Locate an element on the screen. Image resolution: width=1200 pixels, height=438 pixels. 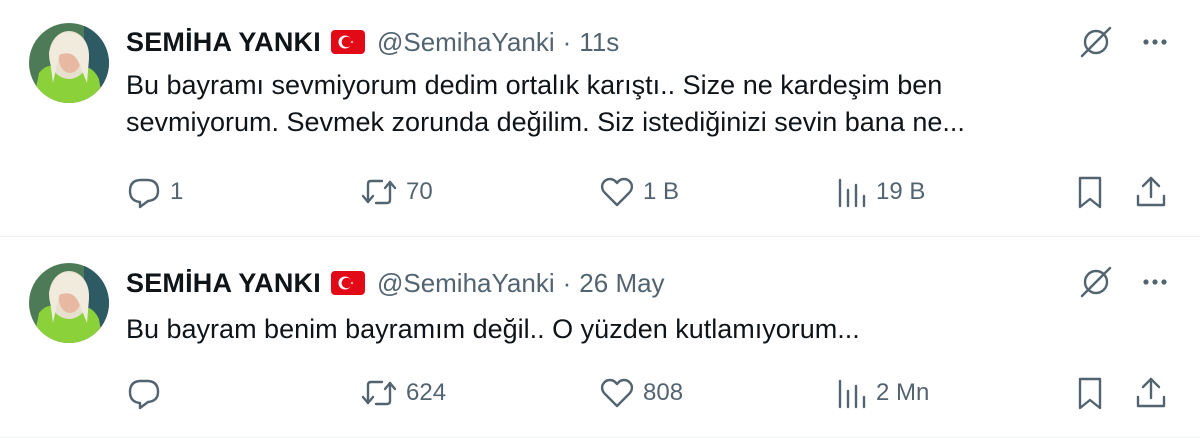
retweet-count: 70 is located at coordinates (419, 191).